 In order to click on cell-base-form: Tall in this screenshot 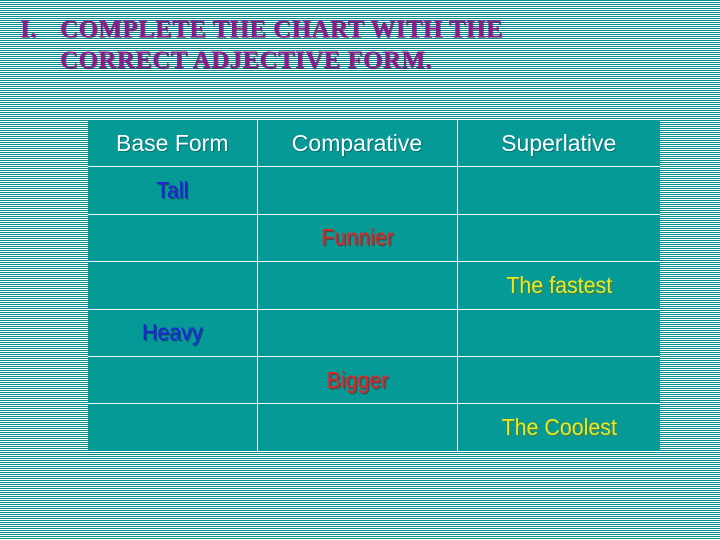, I will do `click(173, 190)`.